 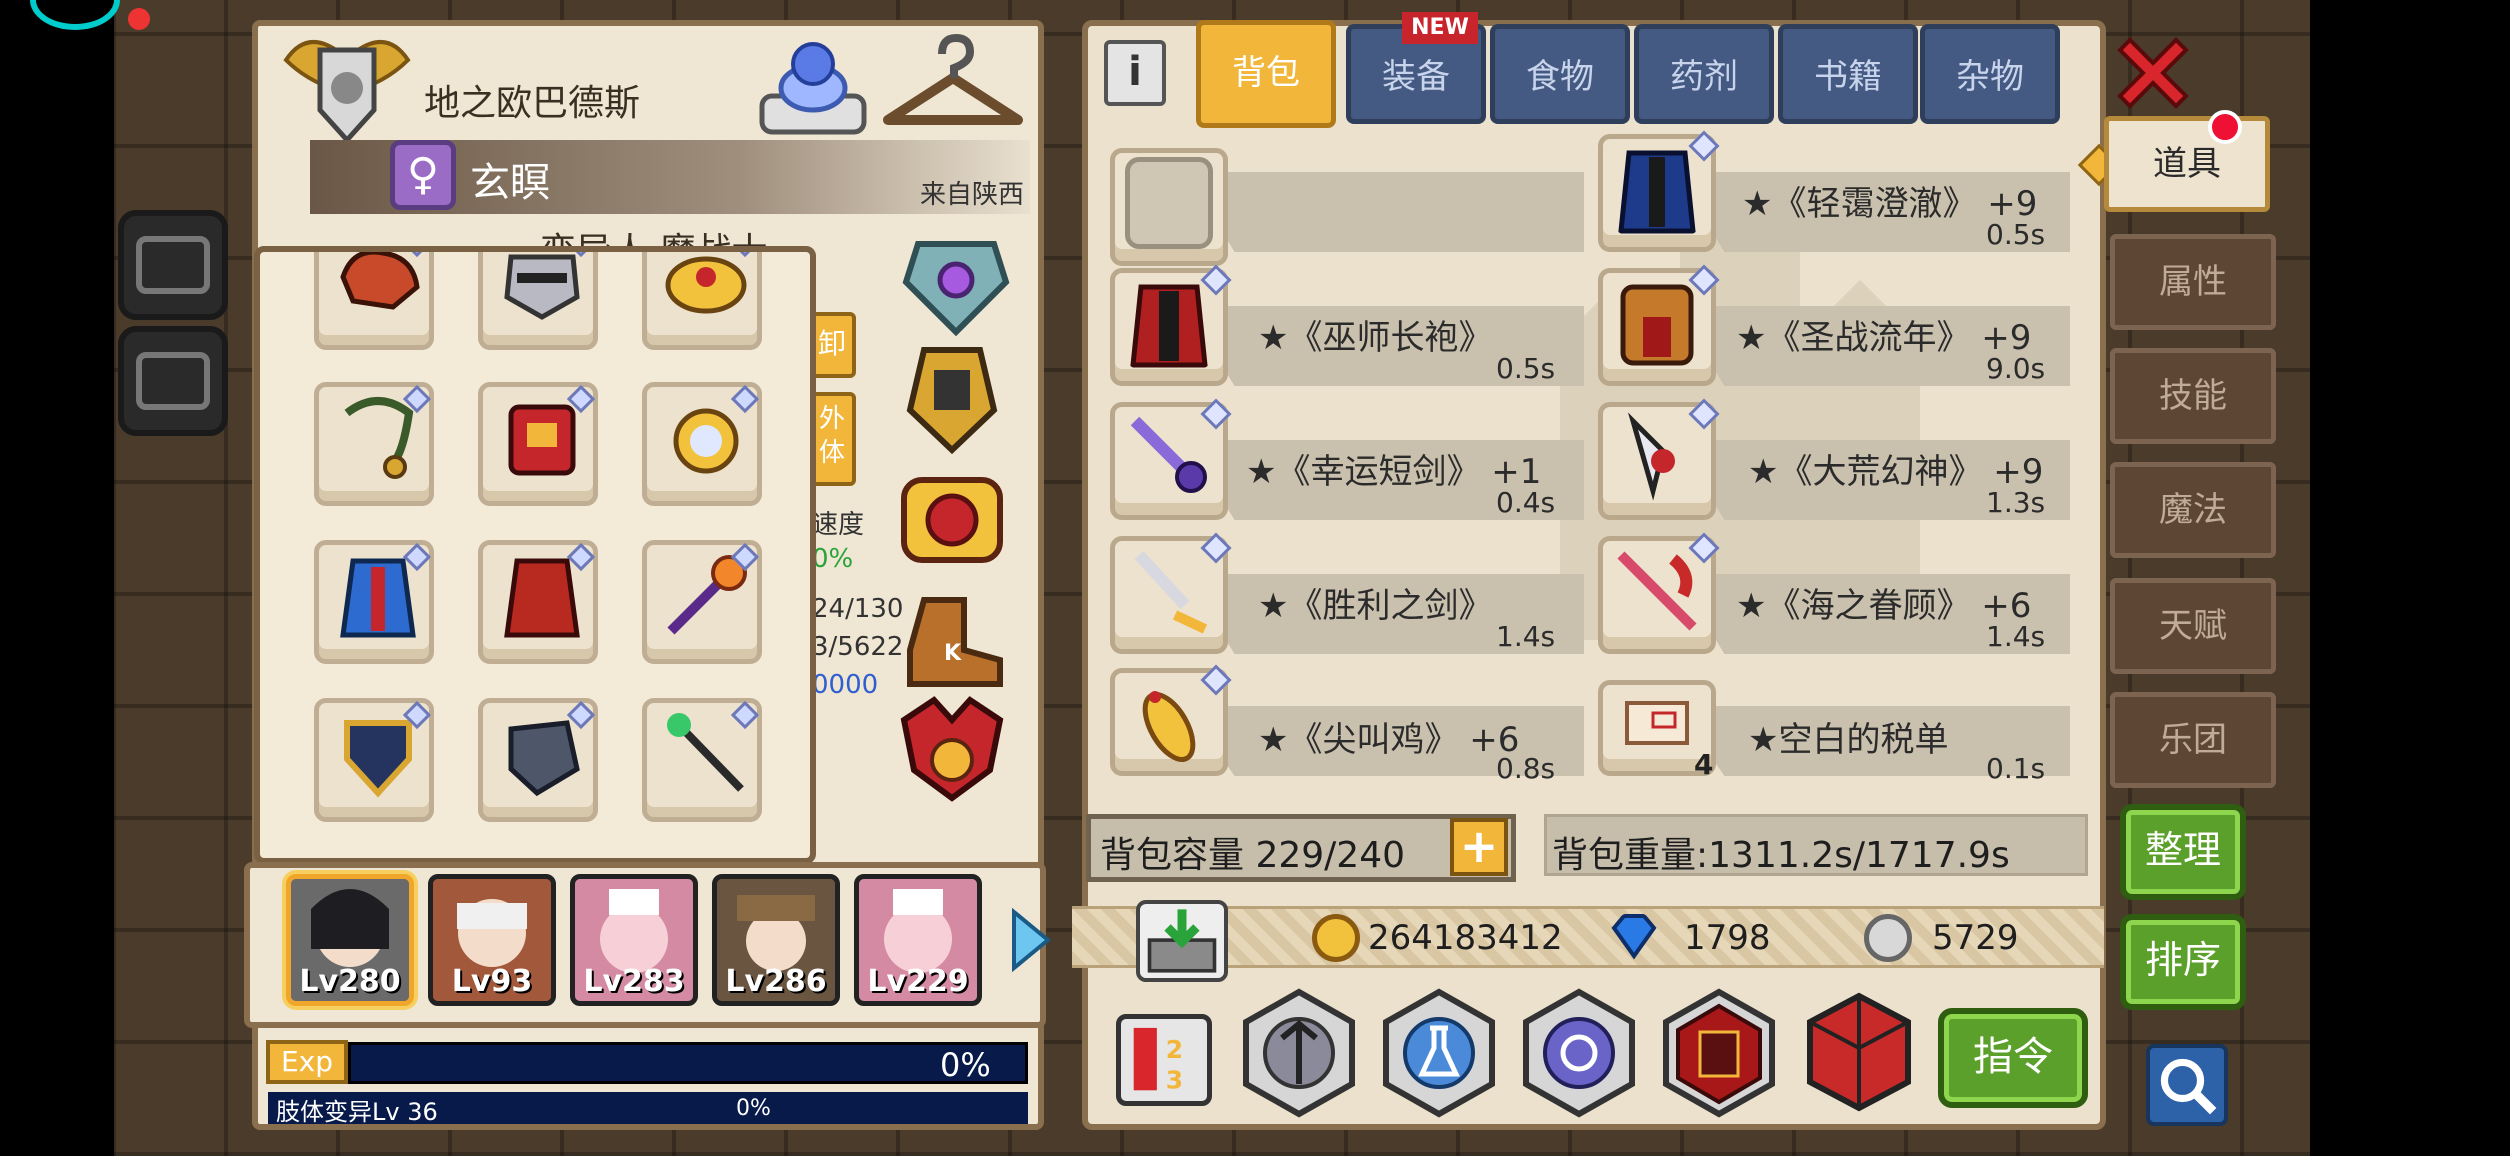 What do you see at coordinates (1336, 938) in the screenshot?
I see `gold-coin-icon` at bounding box center [1336, 938].